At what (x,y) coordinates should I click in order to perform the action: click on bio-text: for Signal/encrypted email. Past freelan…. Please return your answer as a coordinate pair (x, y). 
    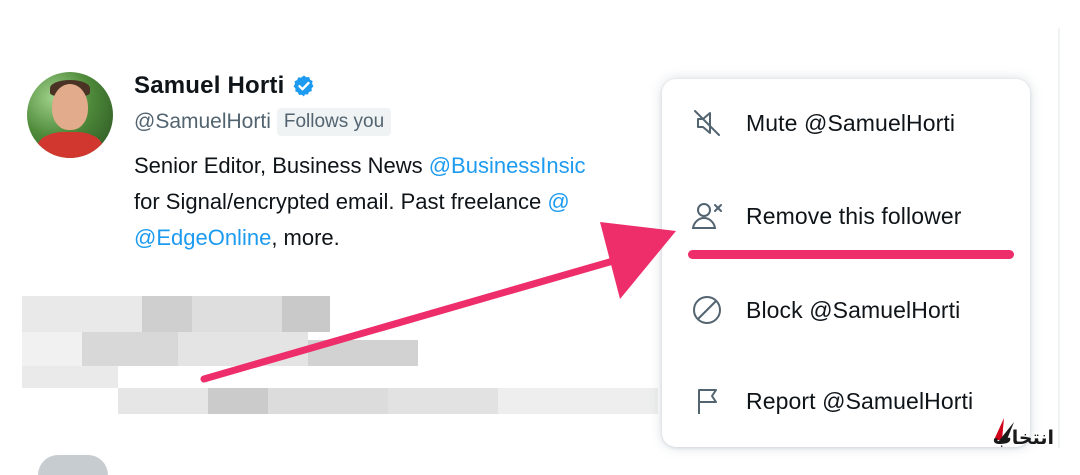
    Looking at the image, I should click on (341, 201).